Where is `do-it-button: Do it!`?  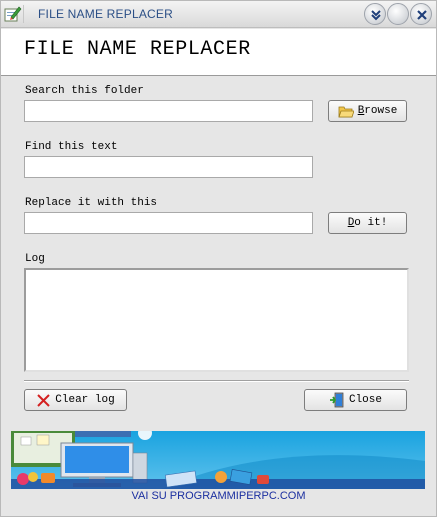 do-it-button: Do it! is located at coordinates (367, 223).